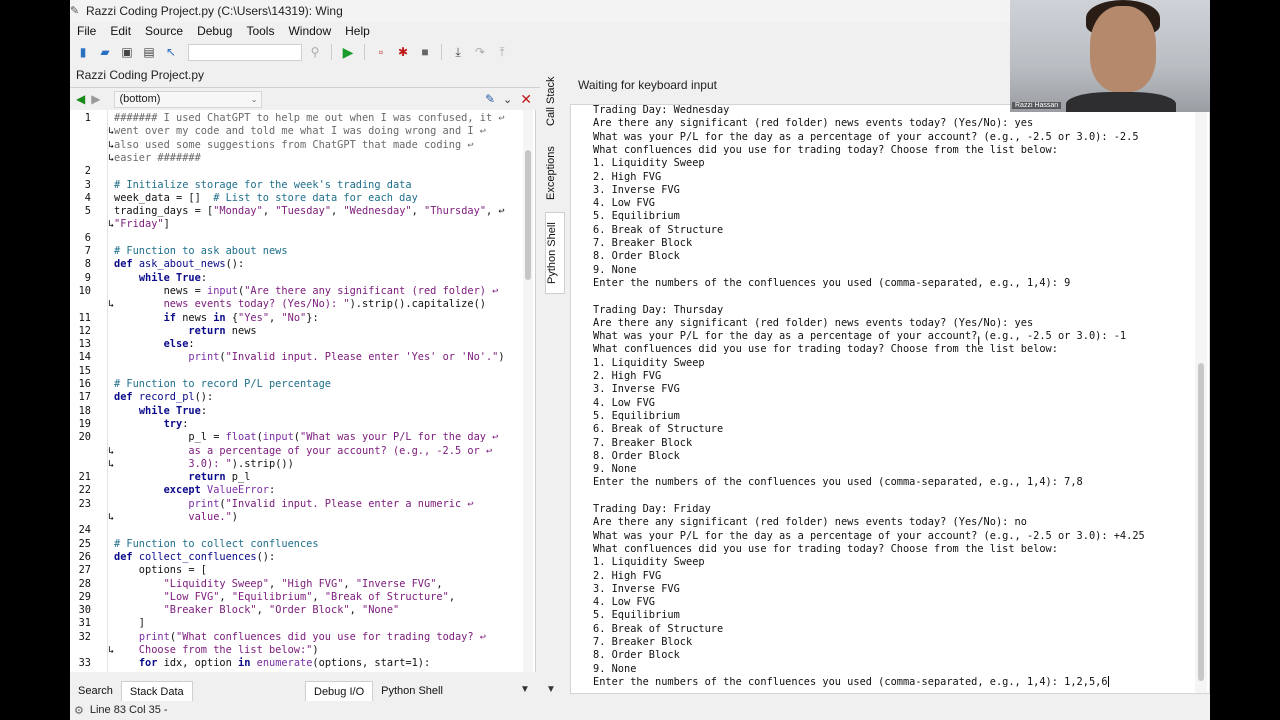 This screenshot has width=1280, height=720. Describe the element at coordinates (260, 31) in the screenshot. I see `menu-tools: Tools` at that location.